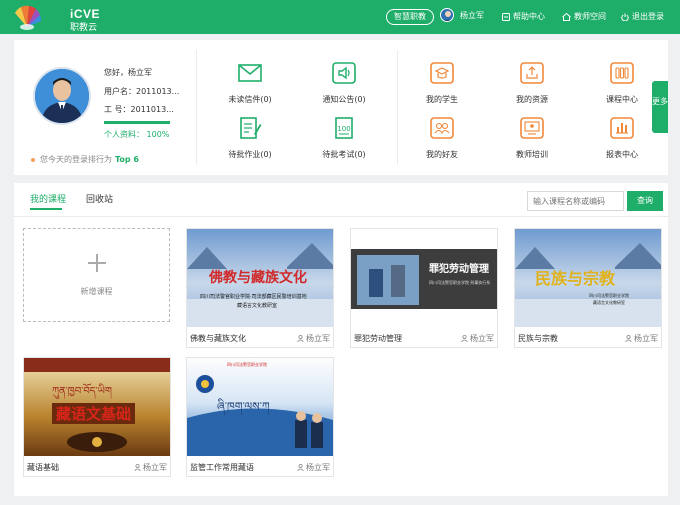 The width and height of the screenshot is (680, 505). What do you see at coordinates (645, 201) in the screenshot?
I see `search-button: 查询` at bounding box center [645, 201].